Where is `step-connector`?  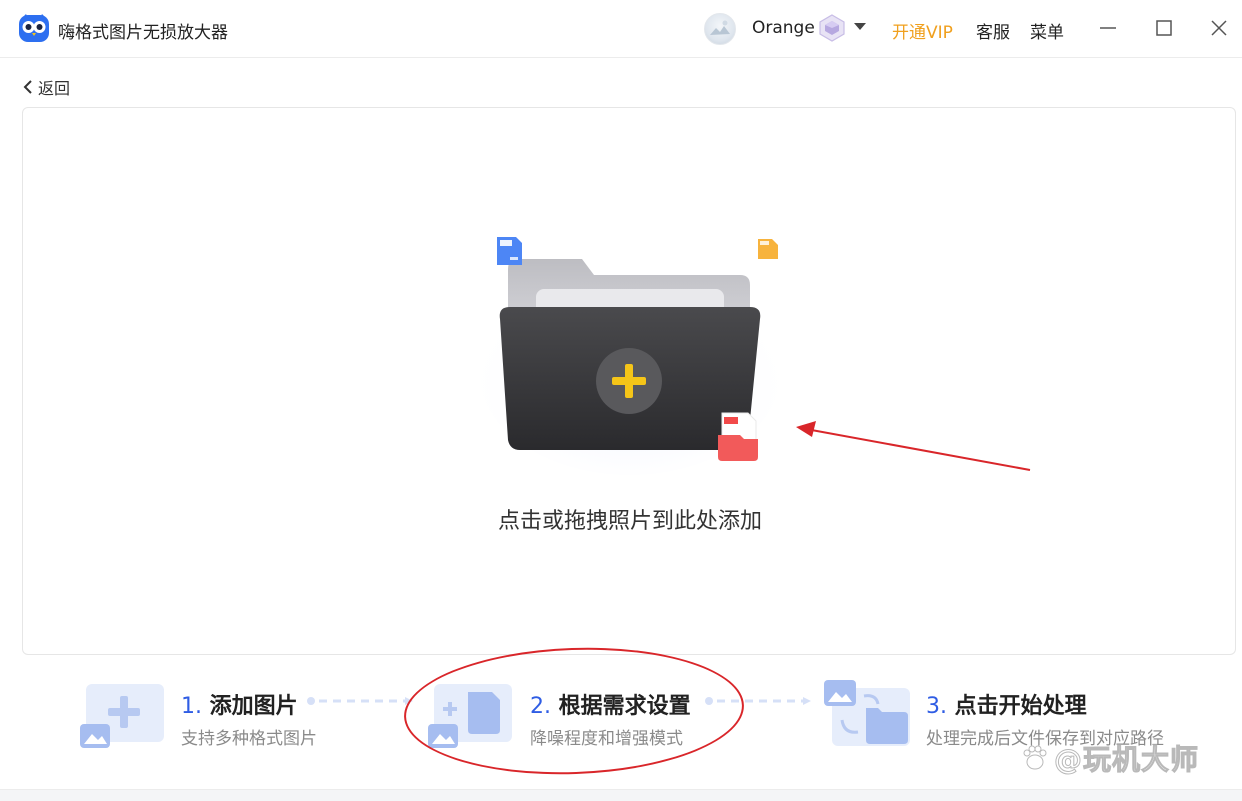 step-connector is located at coordinates (360, 701).